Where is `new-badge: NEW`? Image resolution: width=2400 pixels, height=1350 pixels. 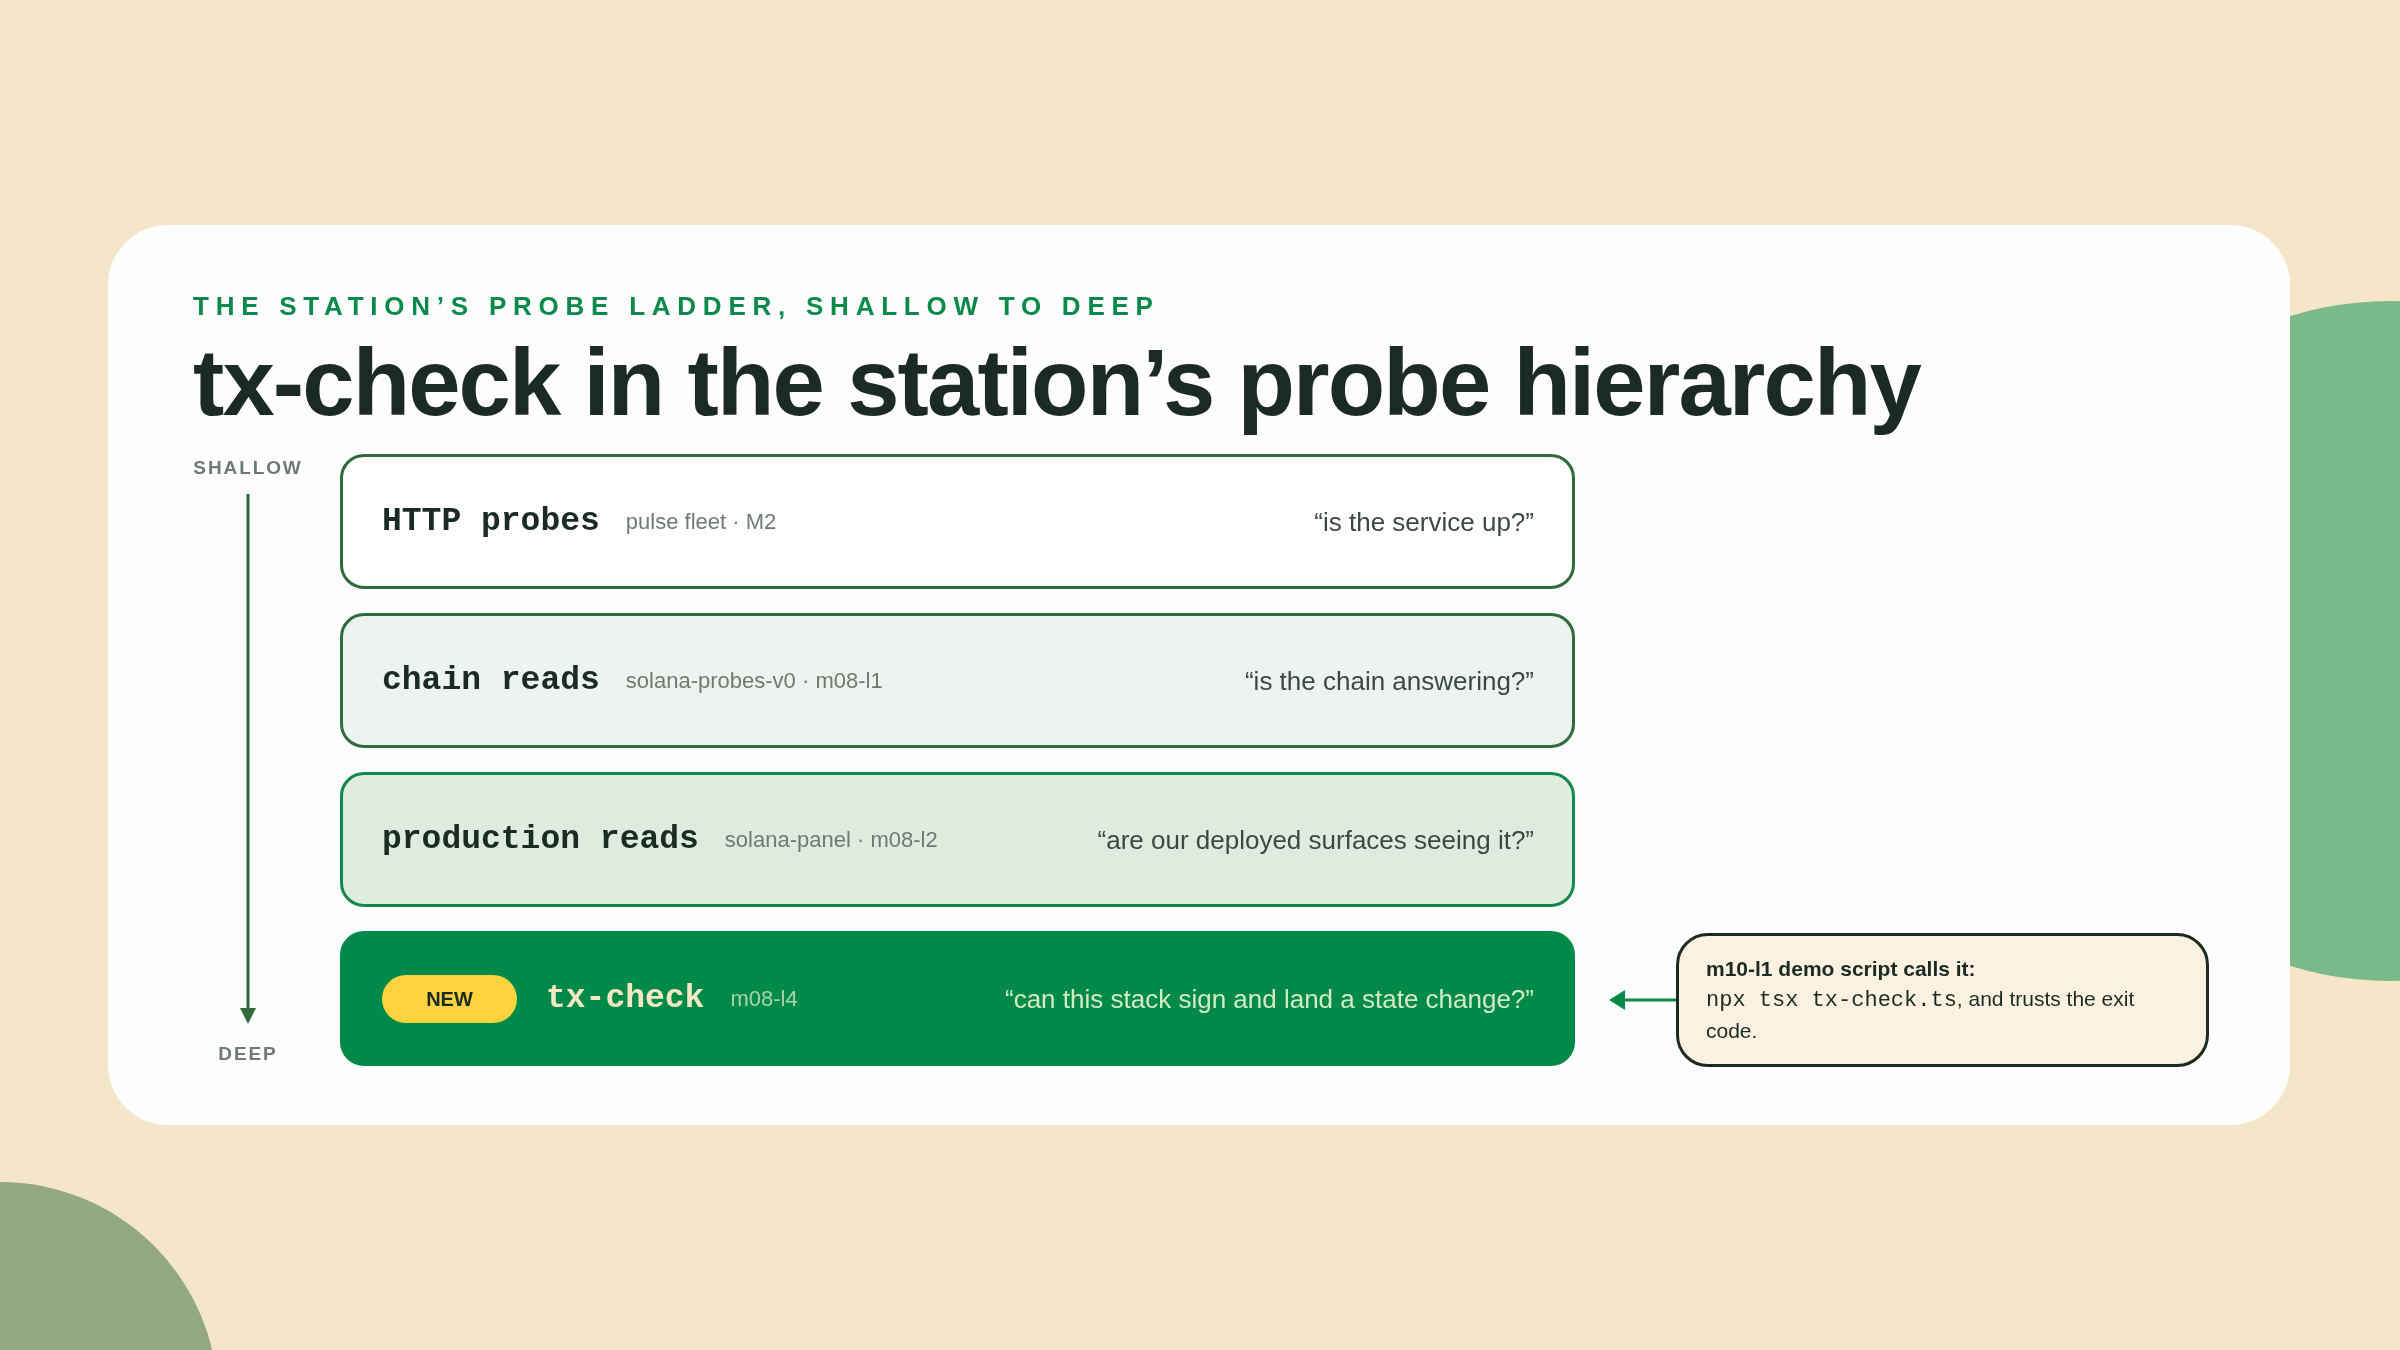 new-badge: NEW is located at coordinates (449, 998).